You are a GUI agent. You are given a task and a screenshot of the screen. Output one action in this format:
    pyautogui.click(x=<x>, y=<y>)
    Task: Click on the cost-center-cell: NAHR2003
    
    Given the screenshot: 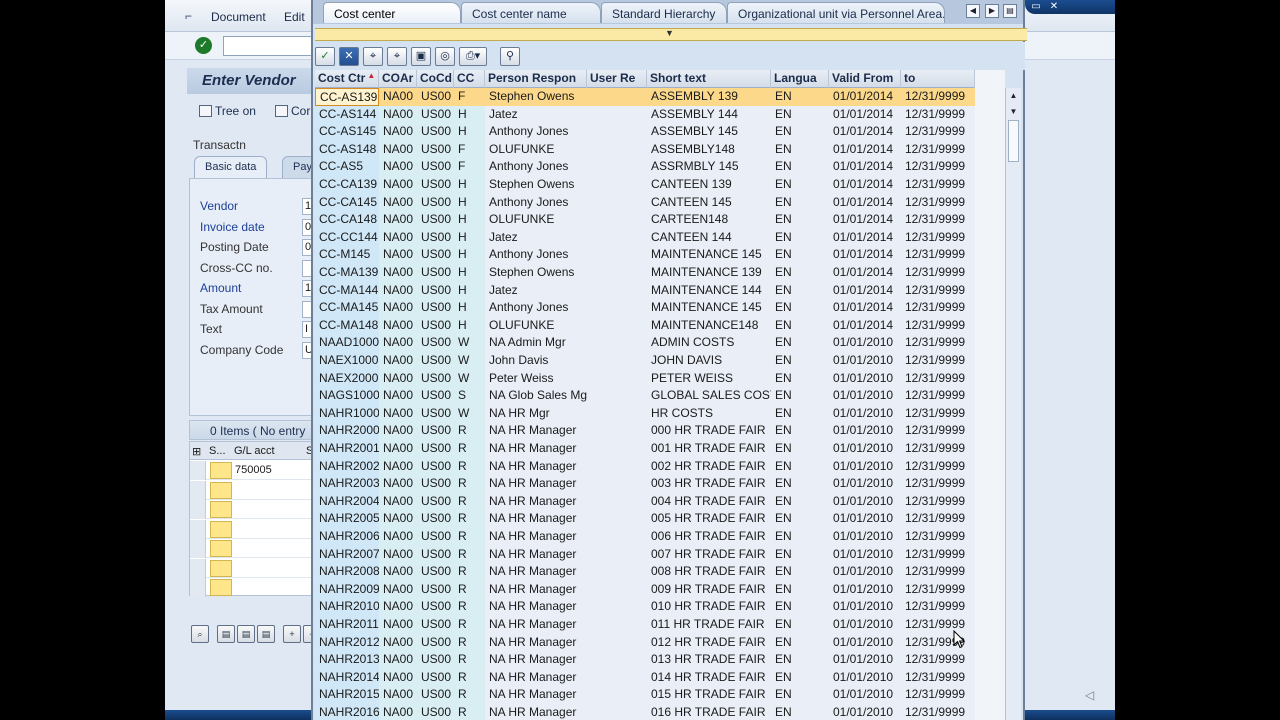 What is the action you would take?
    pyautogui.click(x=347, y=484)
    